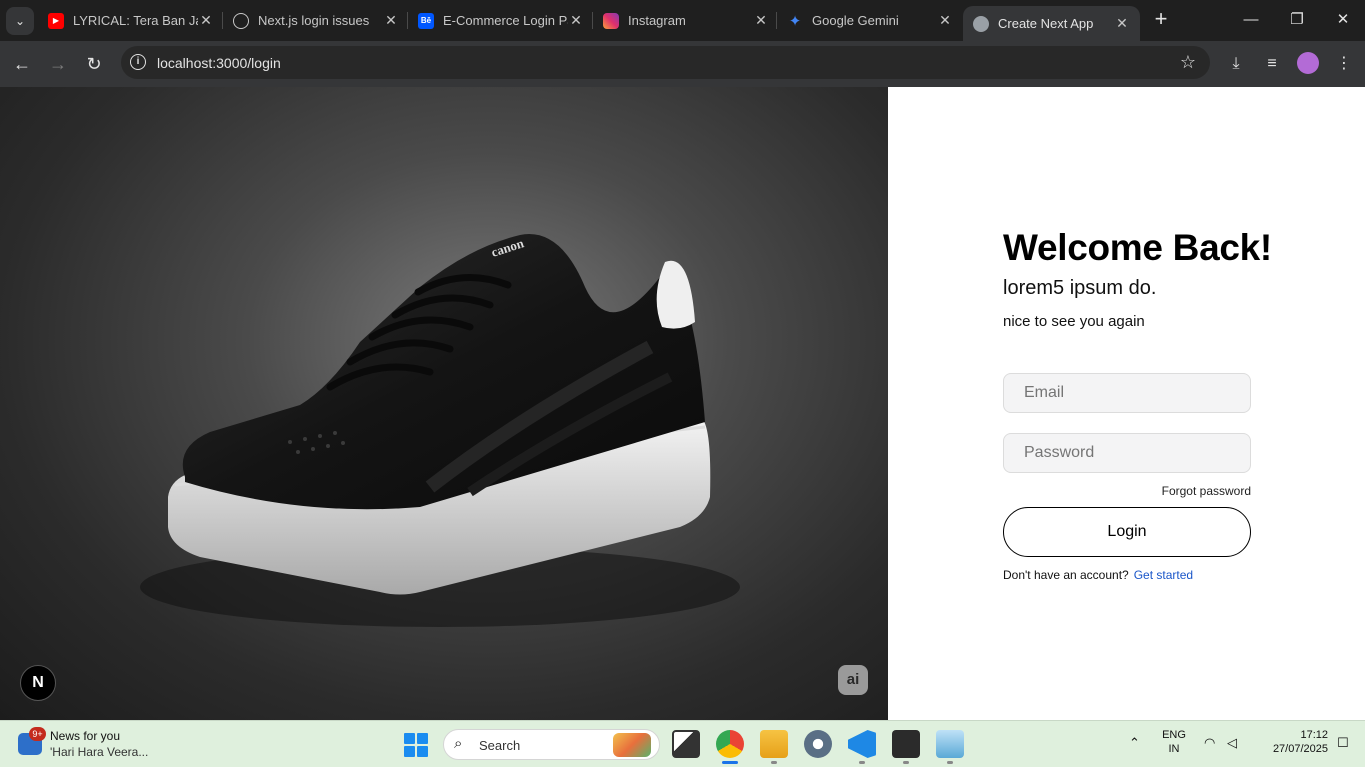 The image size is (1365, 767). I want to click on tab-instagram: Instagram ✕, so click(686, 20).